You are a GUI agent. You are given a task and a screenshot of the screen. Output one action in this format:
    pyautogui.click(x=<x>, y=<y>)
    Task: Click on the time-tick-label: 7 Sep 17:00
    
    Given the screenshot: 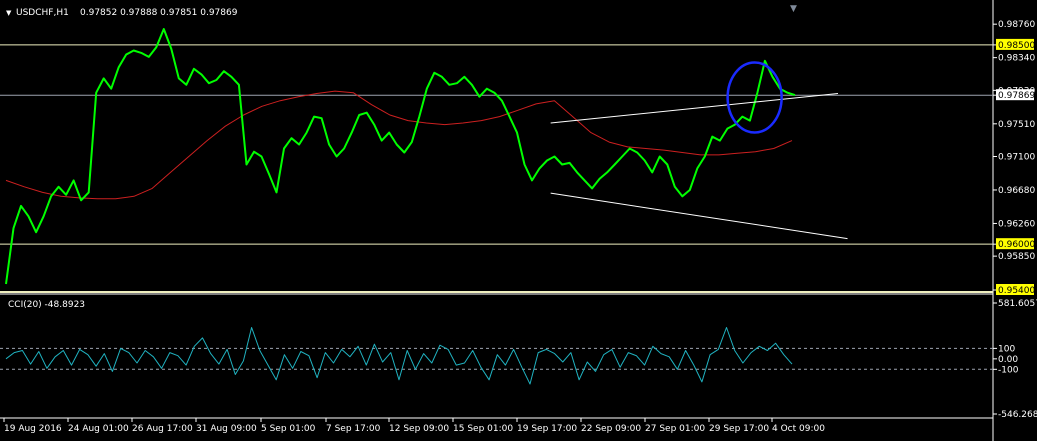 What is the action you would take?
    pyautogui.click(x=353, y=429)
    